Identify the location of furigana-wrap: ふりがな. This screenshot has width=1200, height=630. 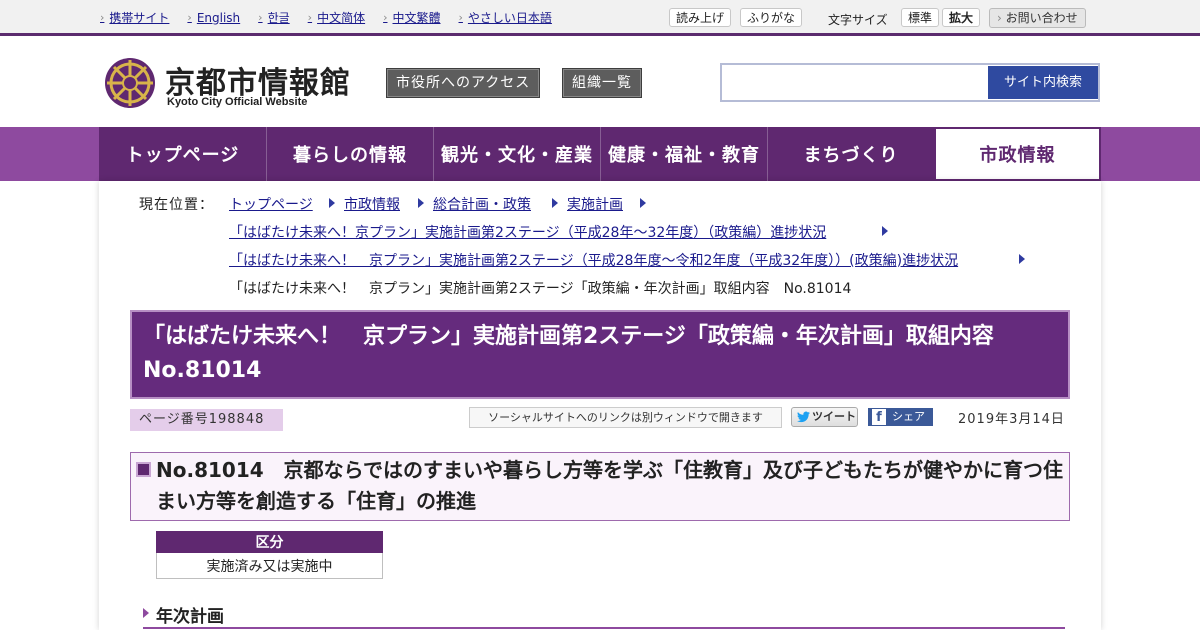
(771, 17).